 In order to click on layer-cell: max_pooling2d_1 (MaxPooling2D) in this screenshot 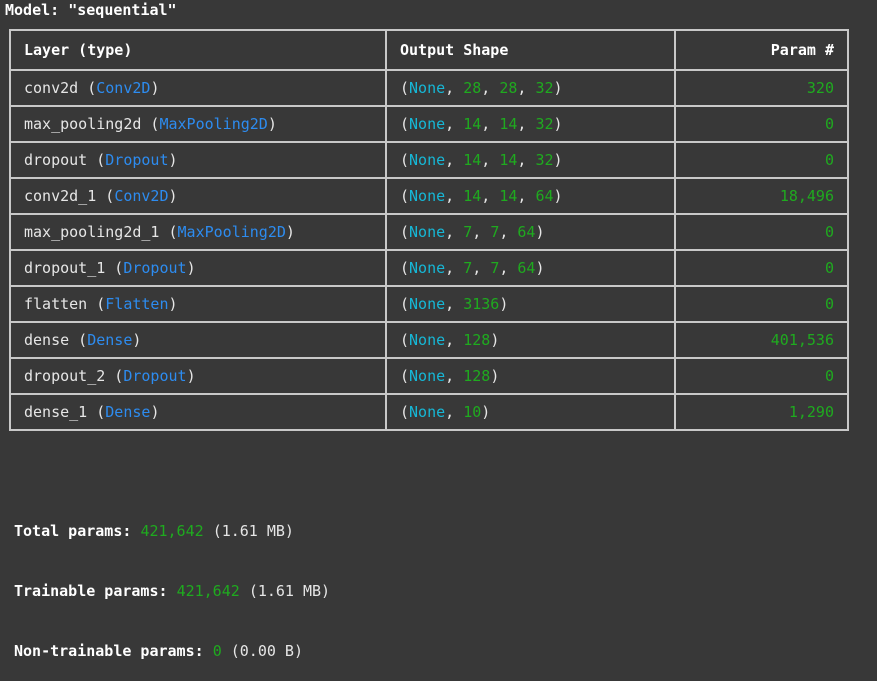, I will do `click(198, 232)`.